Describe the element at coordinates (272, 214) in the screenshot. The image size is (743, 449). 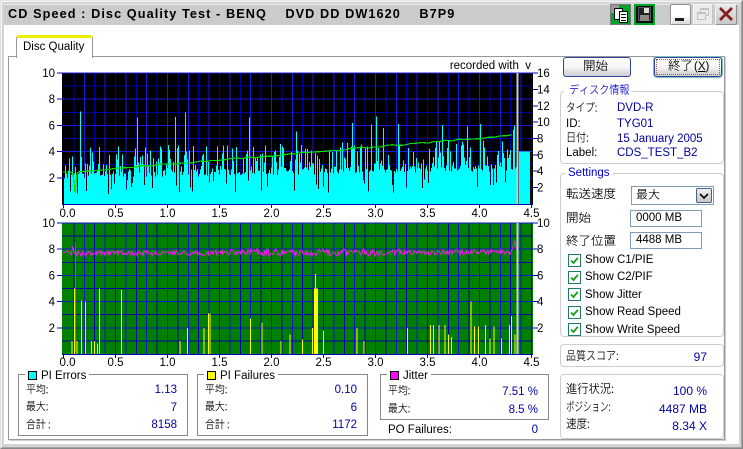
I see `svg-text: 2.0` at that location.